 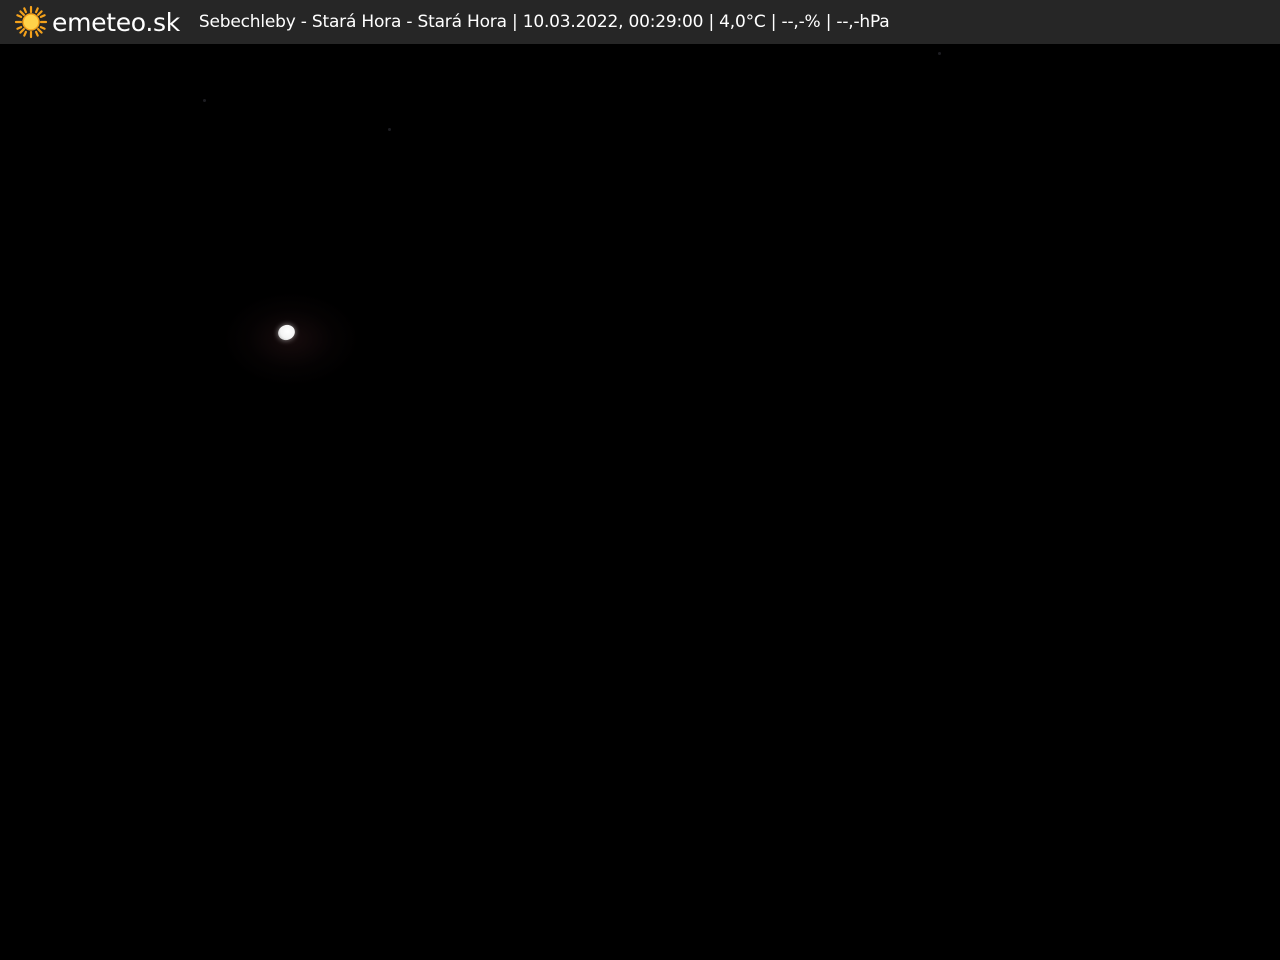 What do you see at coordinates (352, 22) in the screenshot?
I see `caption-location: Sebechleby - Stará Hora - Stará Hora` at bounding box center [352, 22].